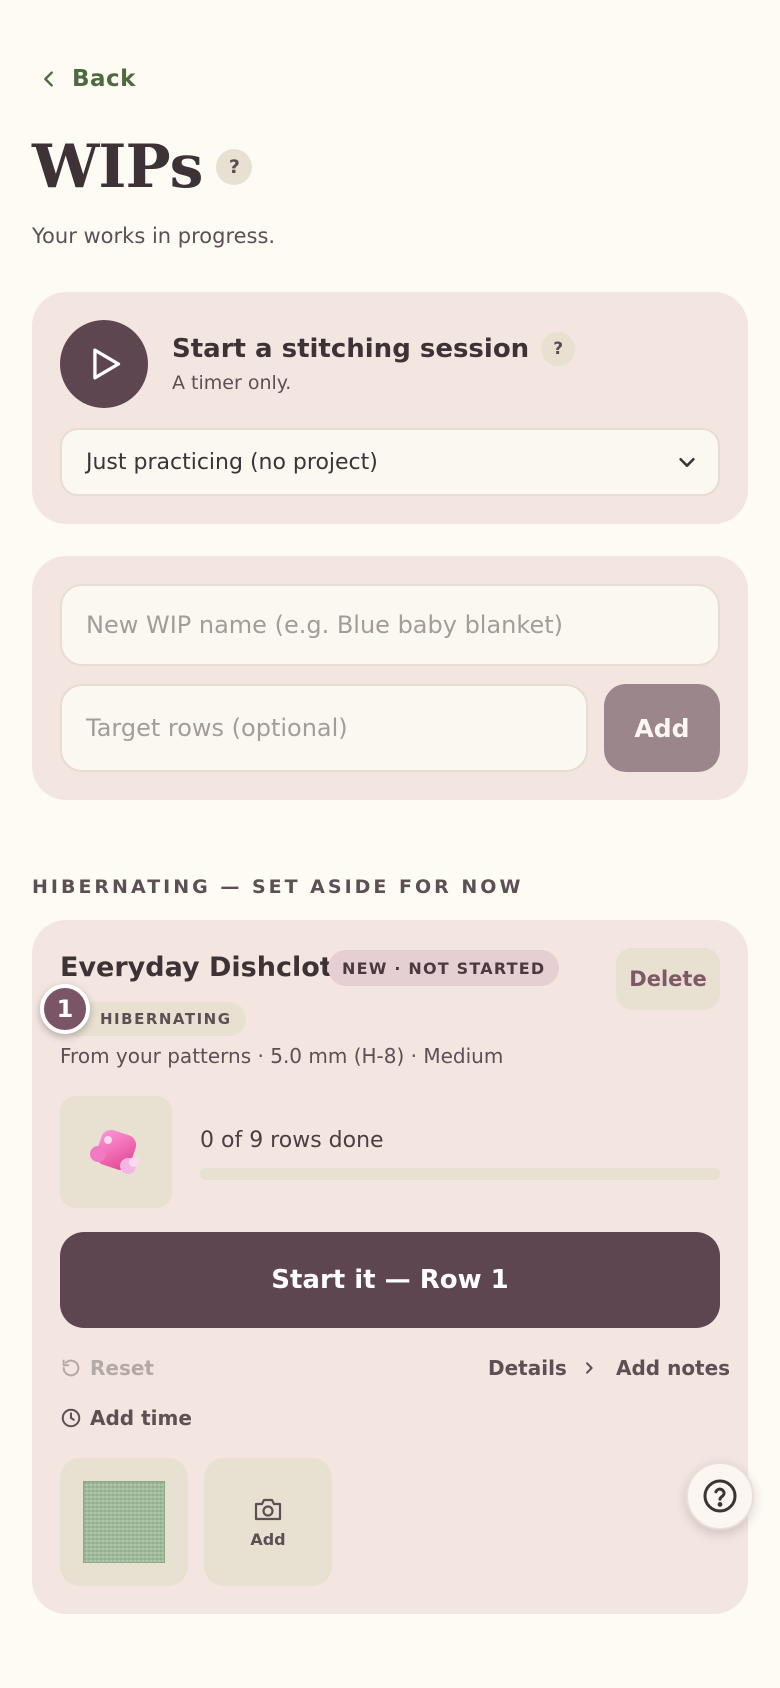 This screenshot has width=780, height=1688. What do you see at coordinates (104, 79) in the screenshot?
I see `back-label: Back` at bounding box center [104, 79].